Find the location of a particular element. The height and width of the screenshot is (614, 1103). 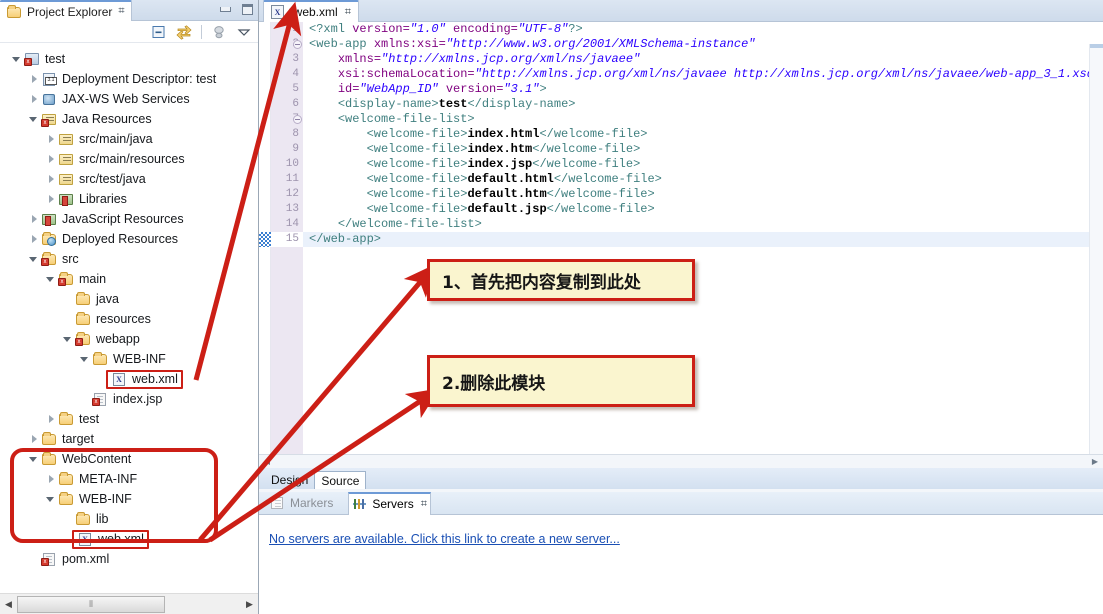

tree-item-src-main-resources: src/main/resources is located at coordinates (129, 159).